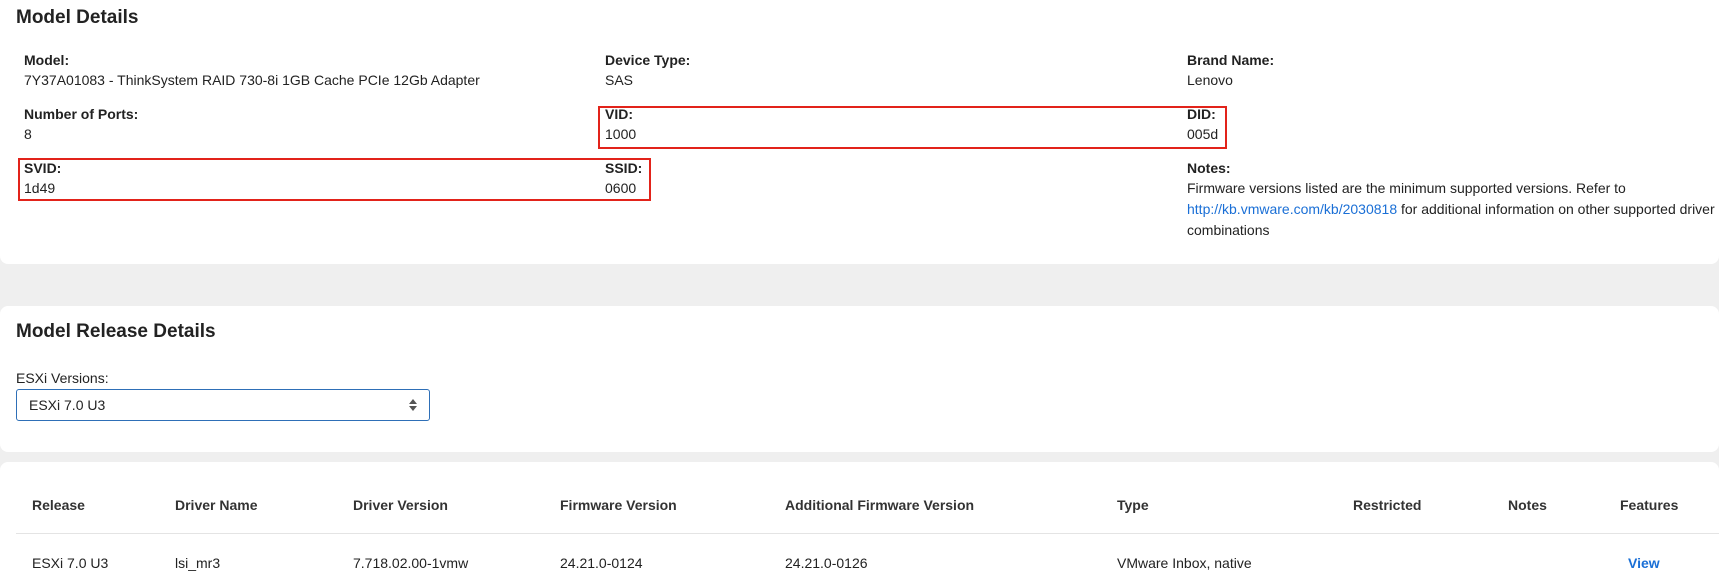 This screenshot has height=583, width=1719. What do you see at coordinates (81, 114) in the screenshot?
I see `number-of-ports-label: Number of Ports:` at bounding box center [81, 114].